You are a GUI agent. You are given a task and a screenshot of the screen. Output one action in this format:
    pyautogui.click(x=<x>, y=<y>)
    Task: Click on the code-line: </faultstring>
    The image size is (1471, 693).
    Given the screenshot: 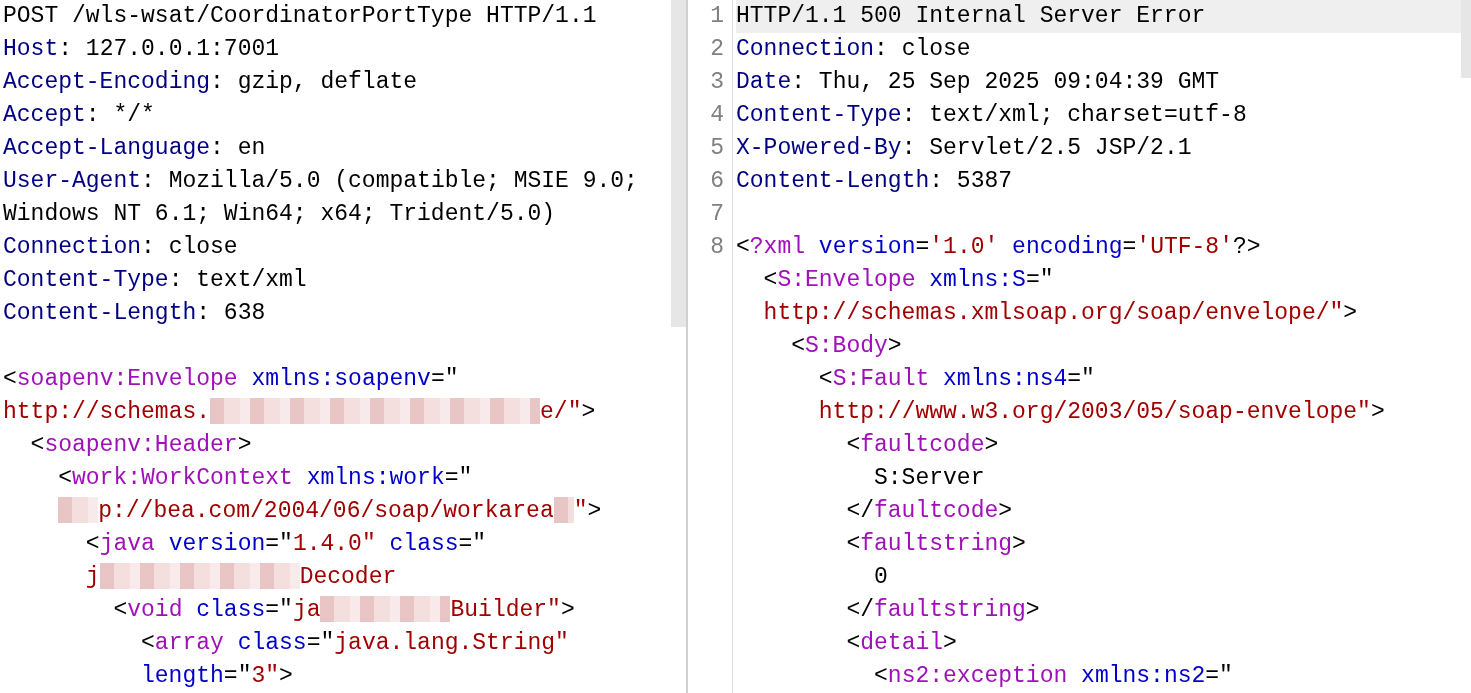 What is the action you would take?
    pyautogui.click(x=943, y=610)
    